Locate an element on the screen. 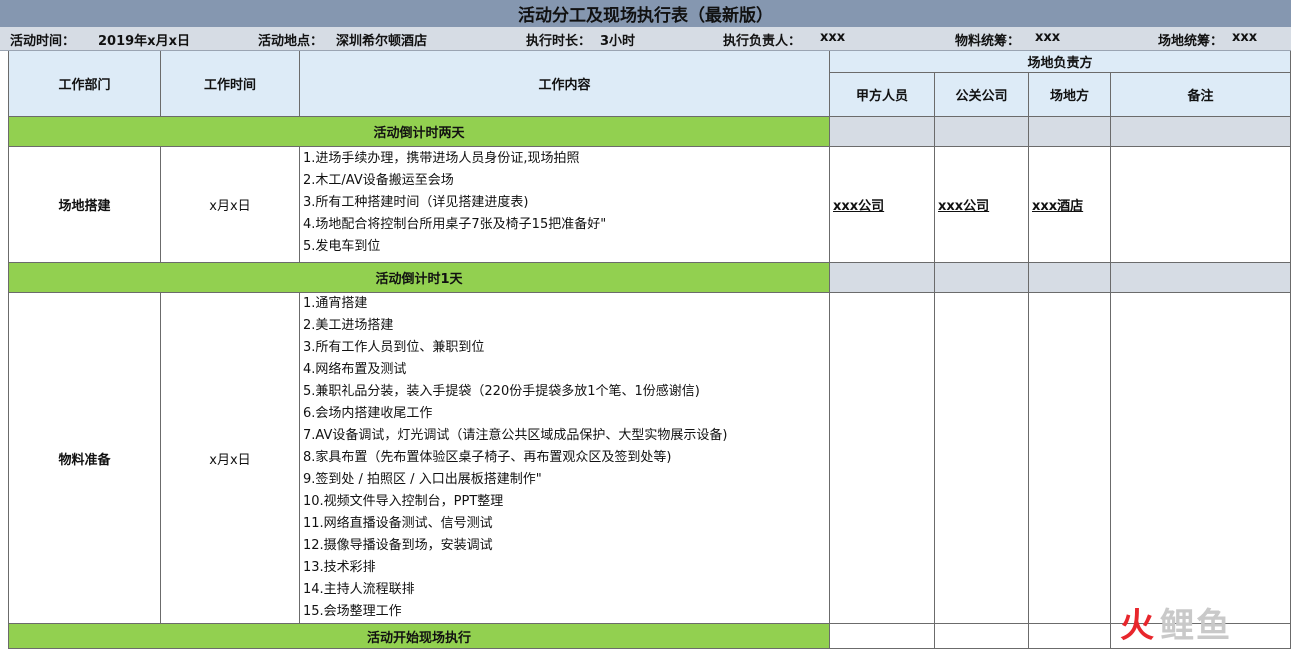 The width and height of the screenshot is (1291, 649). header-time: 工作时间 is located at coordinates (230, 84).